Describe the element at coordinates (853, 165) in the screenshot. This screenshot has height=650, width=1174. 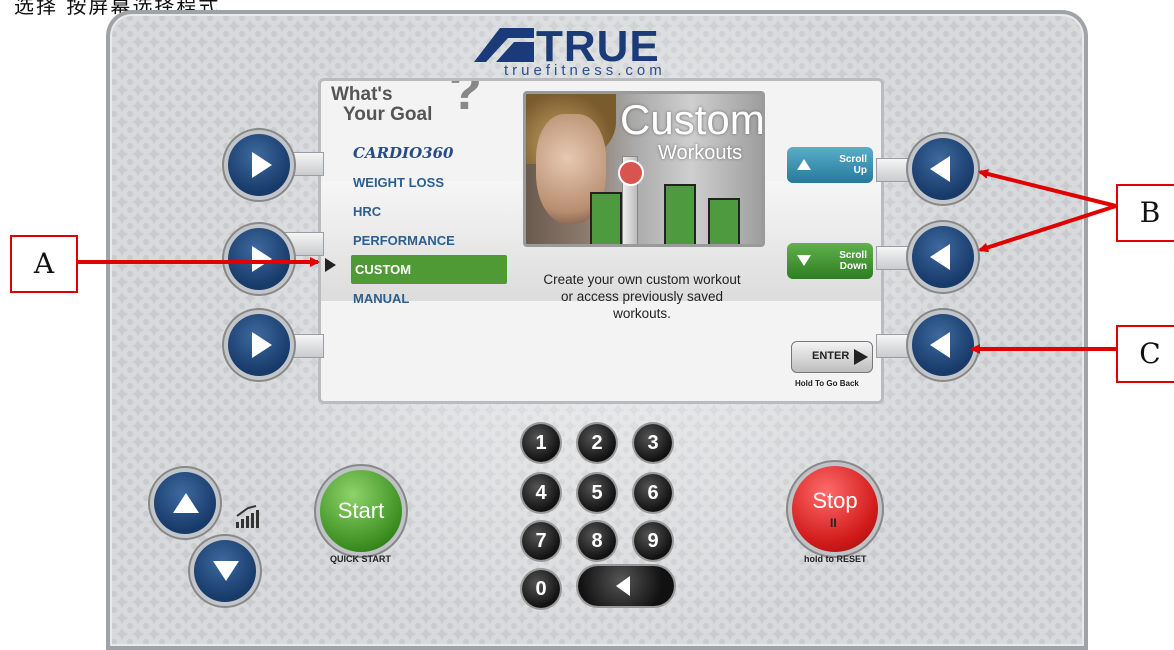
I see `scroll-up-label: Scroll Up` at that location.